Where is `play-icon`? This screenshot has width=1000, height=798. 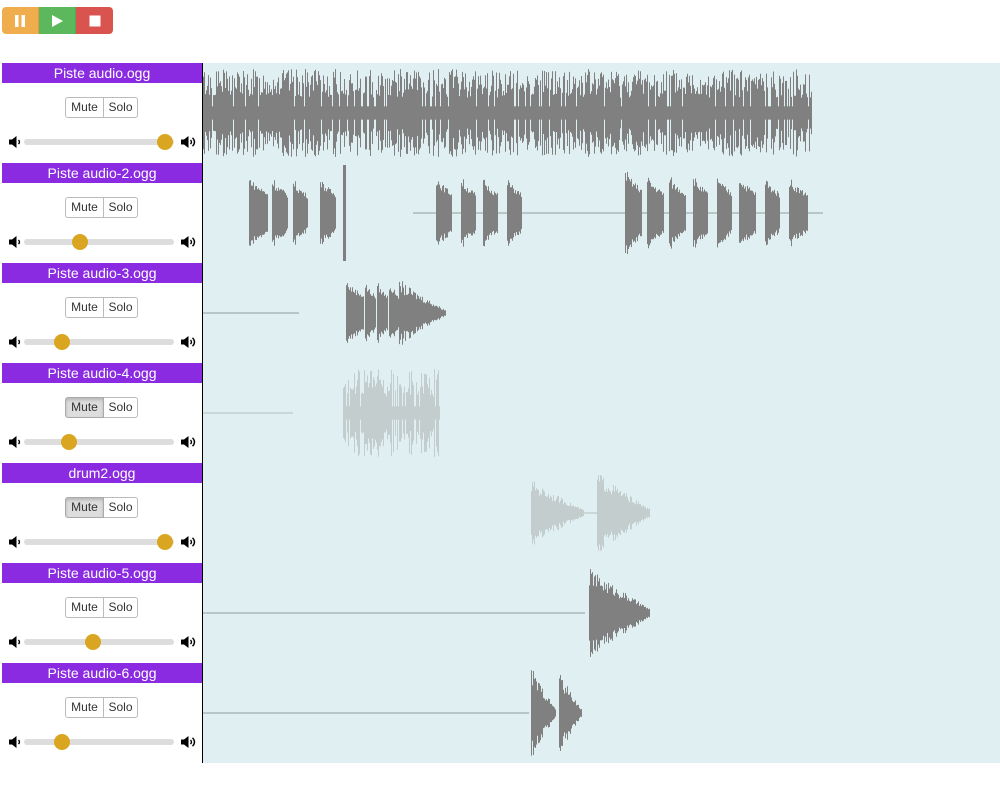 play-icon is located at coordinates (57, 20).